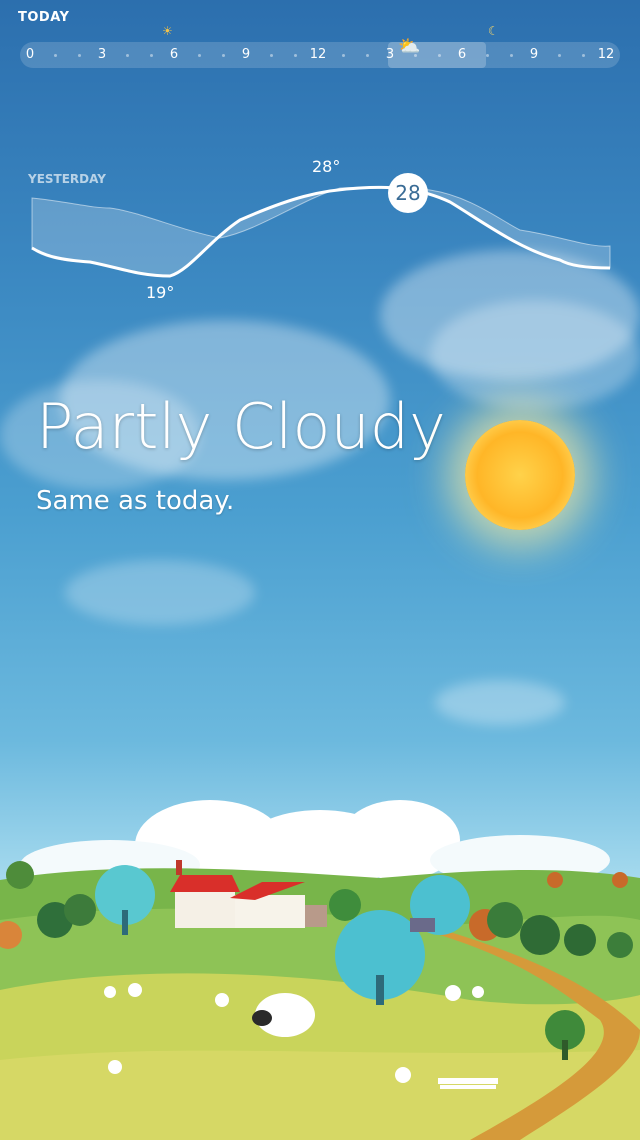 The width and height of the screenshot is (640, 1140). What do you see at coordinates (320, 46) in the screenshot?
I see `hourly-timeline: ☀ ⛅ ☾ 0 3 6 9 12 3 6 9 12` at bounding box center [320, 46].